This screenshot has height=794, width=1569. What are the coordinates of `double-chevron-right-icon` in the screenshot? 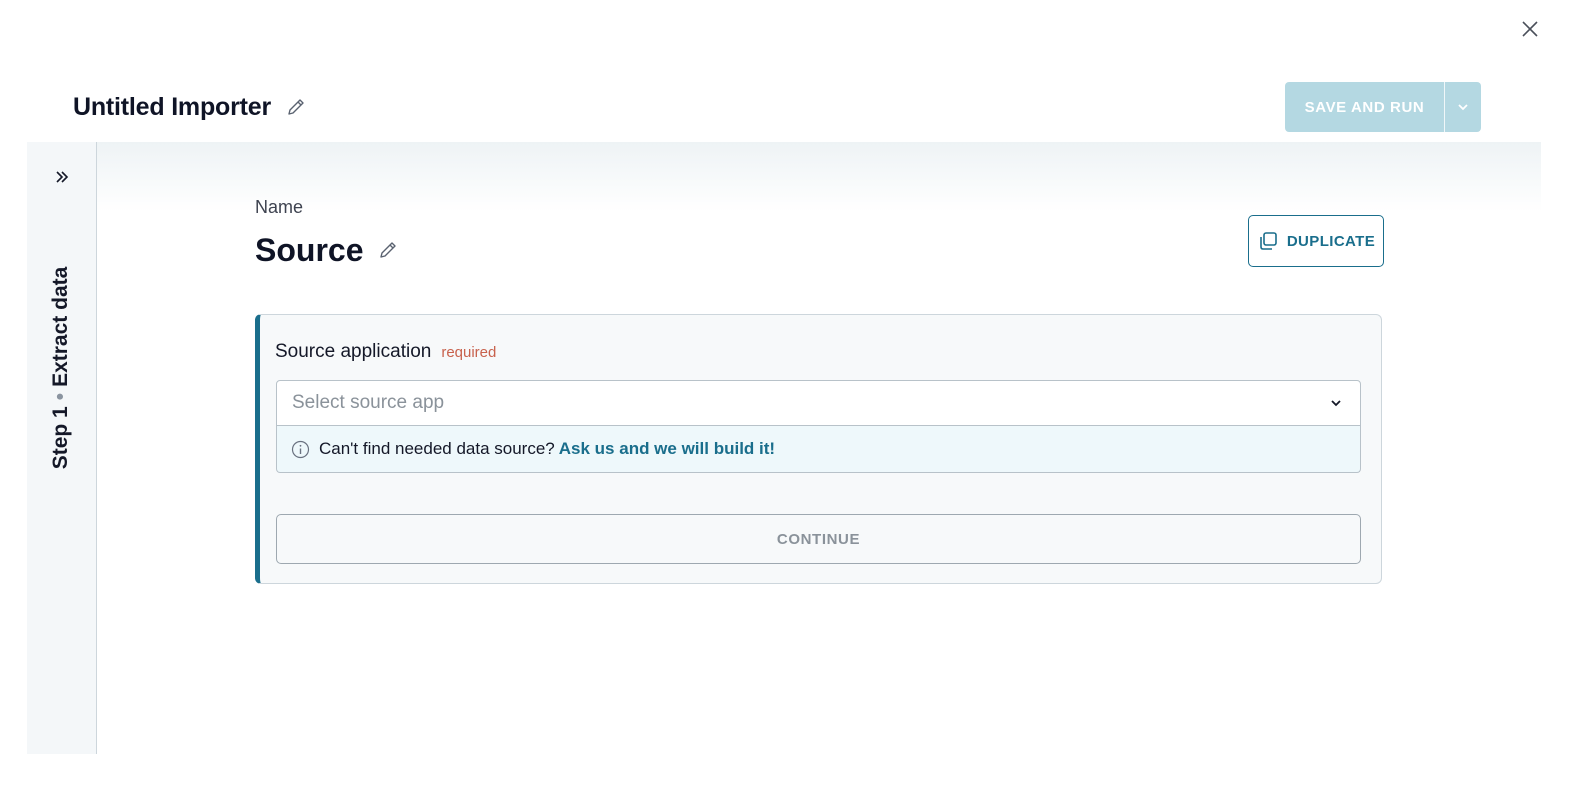 It's located at (62, 177).